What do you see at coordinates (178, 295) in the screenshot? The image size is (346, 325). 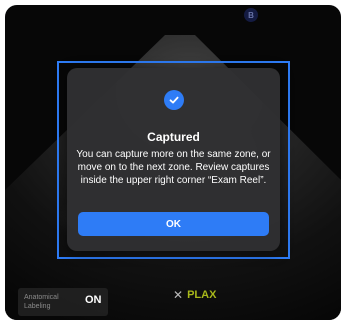 I see `close-icon: ✕` at bounding box center [178, 295].